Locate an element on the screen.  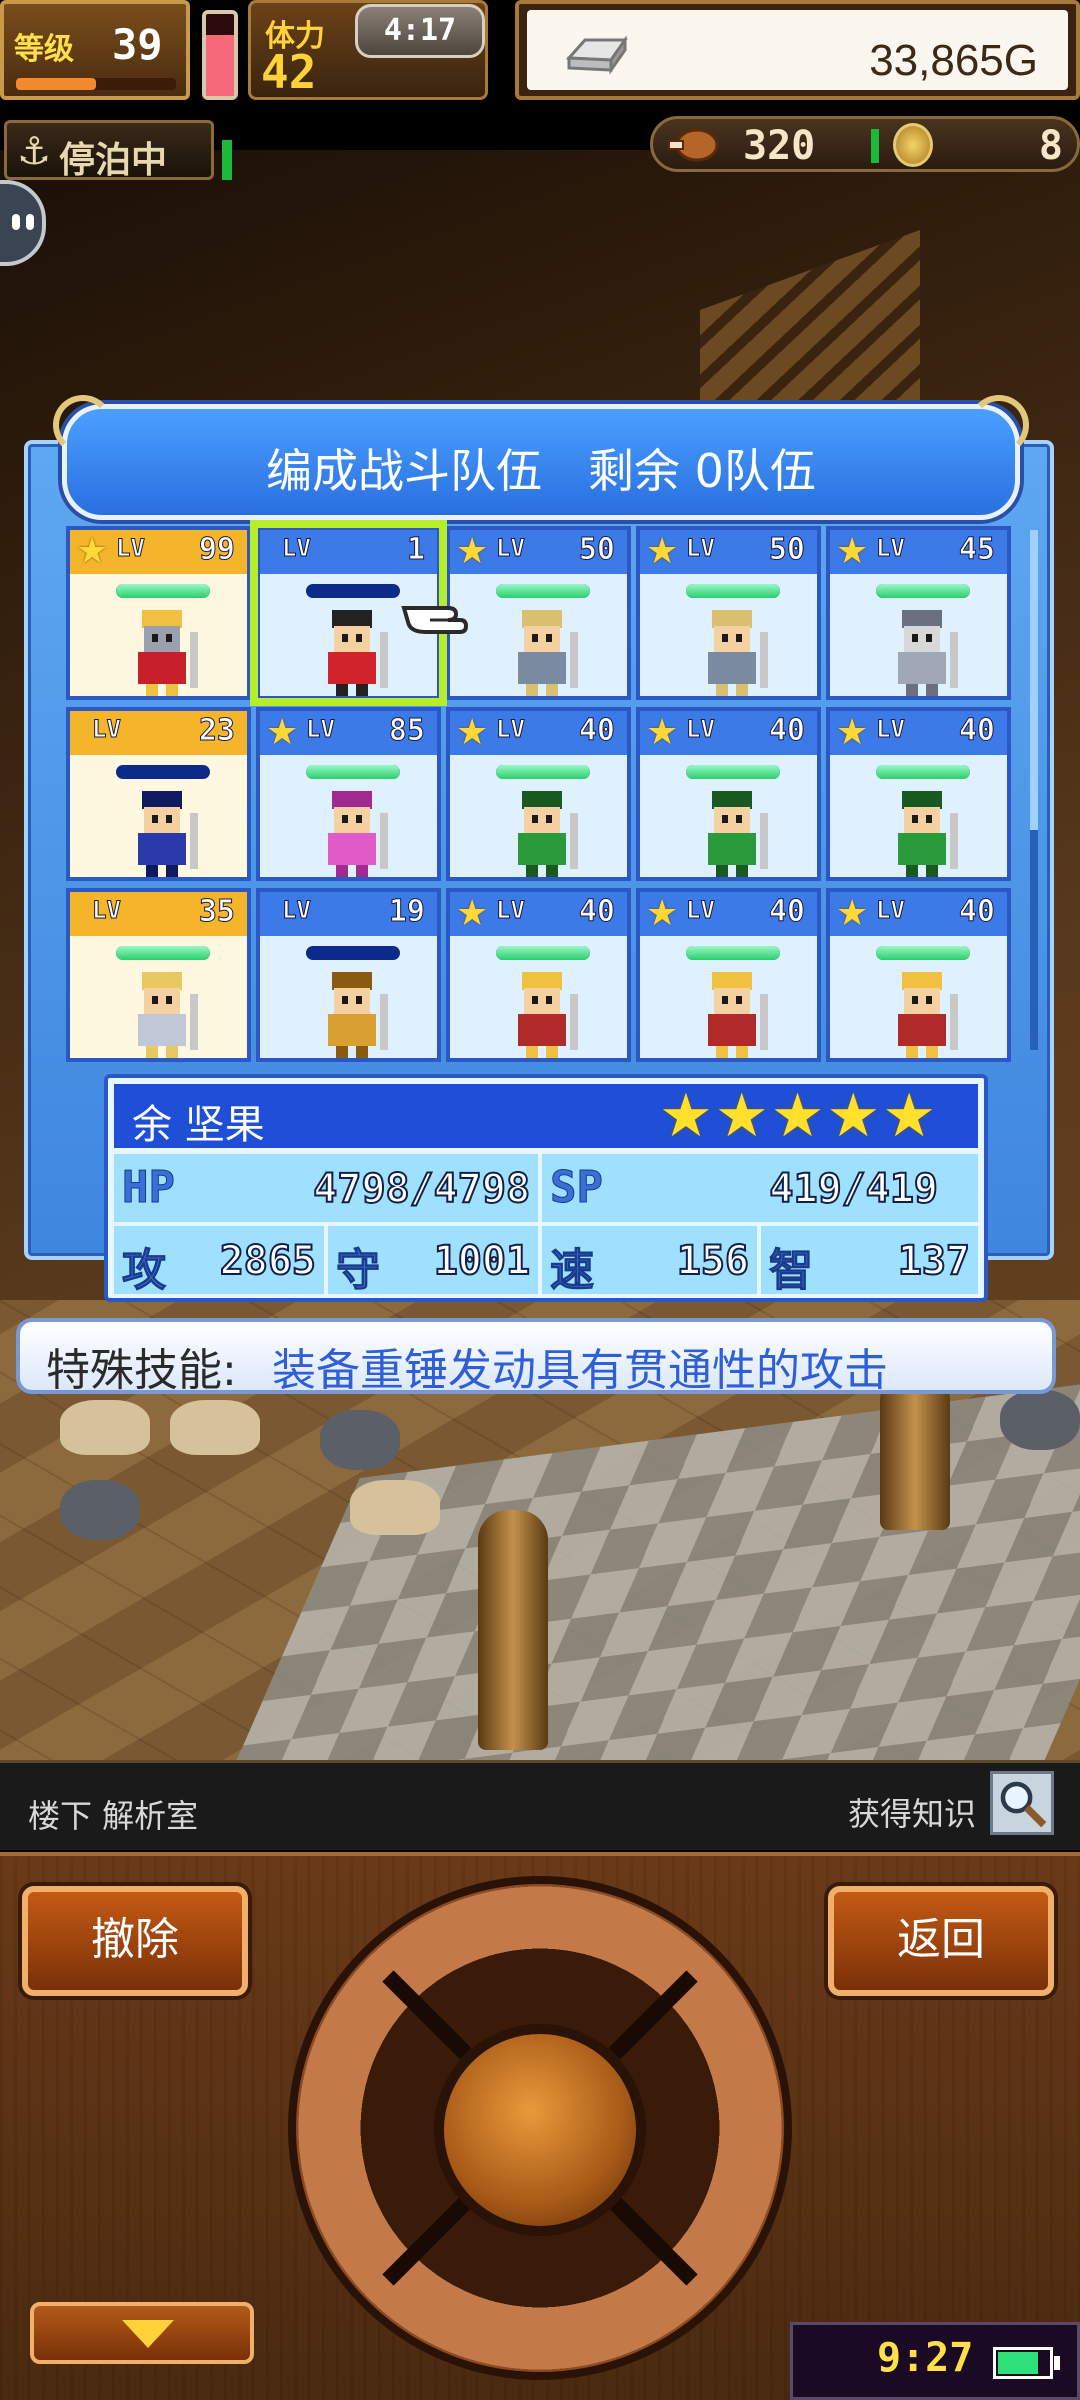
roster-slot: LV 19 is located at coordinates (348, 975).